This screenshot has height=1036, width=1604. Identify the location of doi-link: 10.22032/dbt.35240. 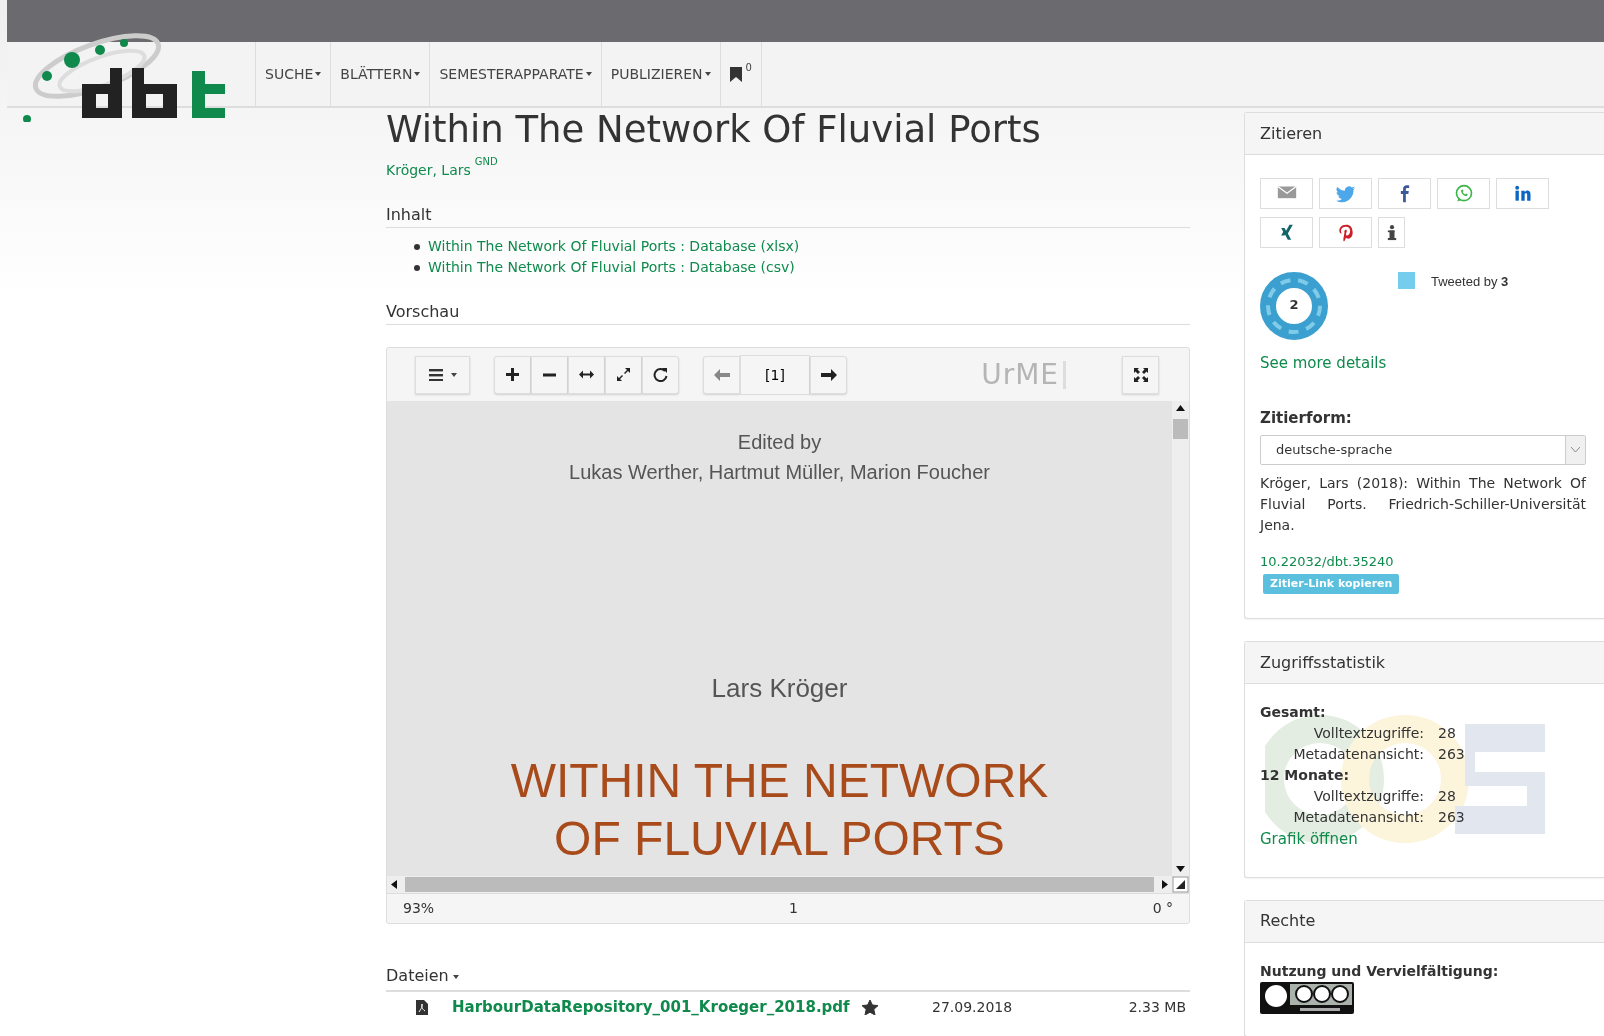
(1424, 562).